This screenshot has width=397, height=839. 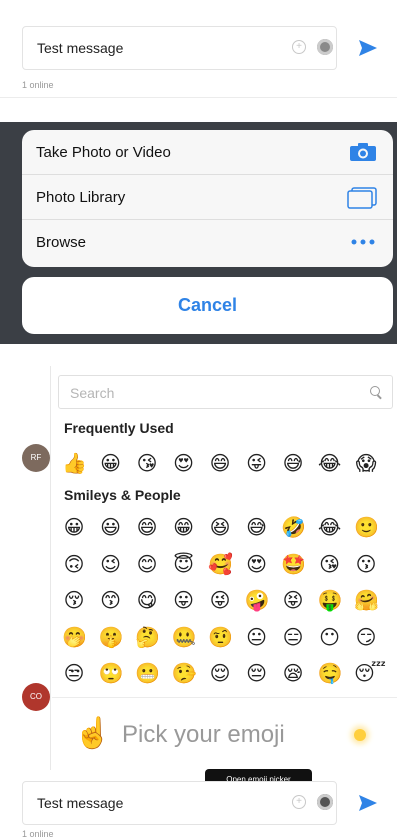 I want to click on emoji-cell: 🤑, so click(x=330, y=601).